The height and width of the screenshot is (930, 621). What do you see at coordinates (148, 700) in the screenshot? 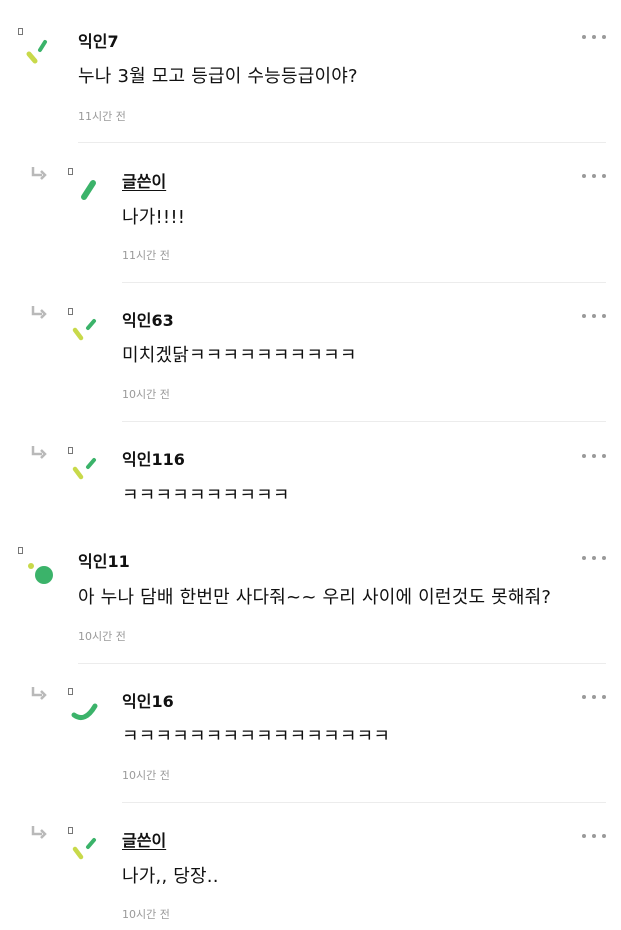
I see `comment-author: 익인16` at bounding box center [148, 700].